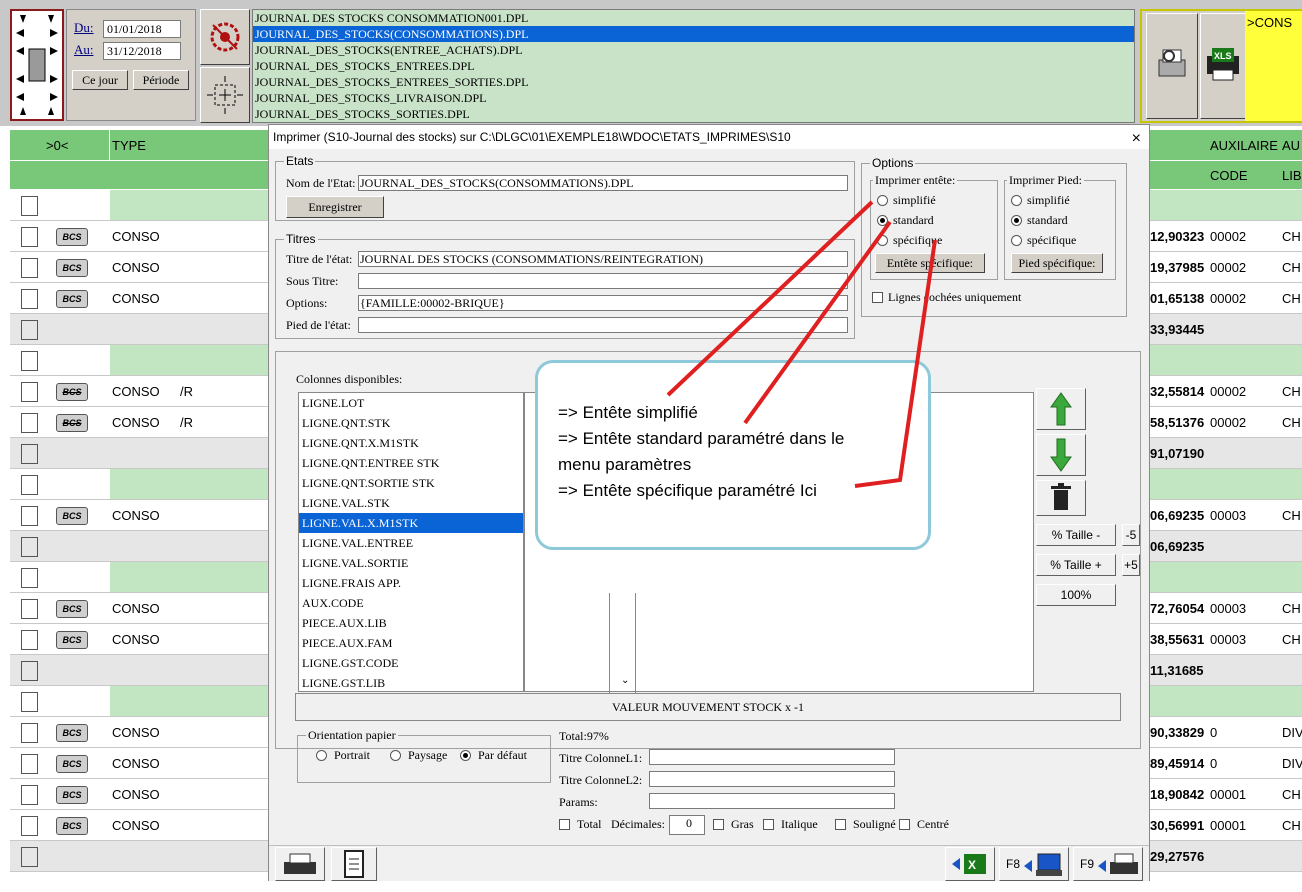  I want to click on f8-print-button: F8, so click(1034, 864).